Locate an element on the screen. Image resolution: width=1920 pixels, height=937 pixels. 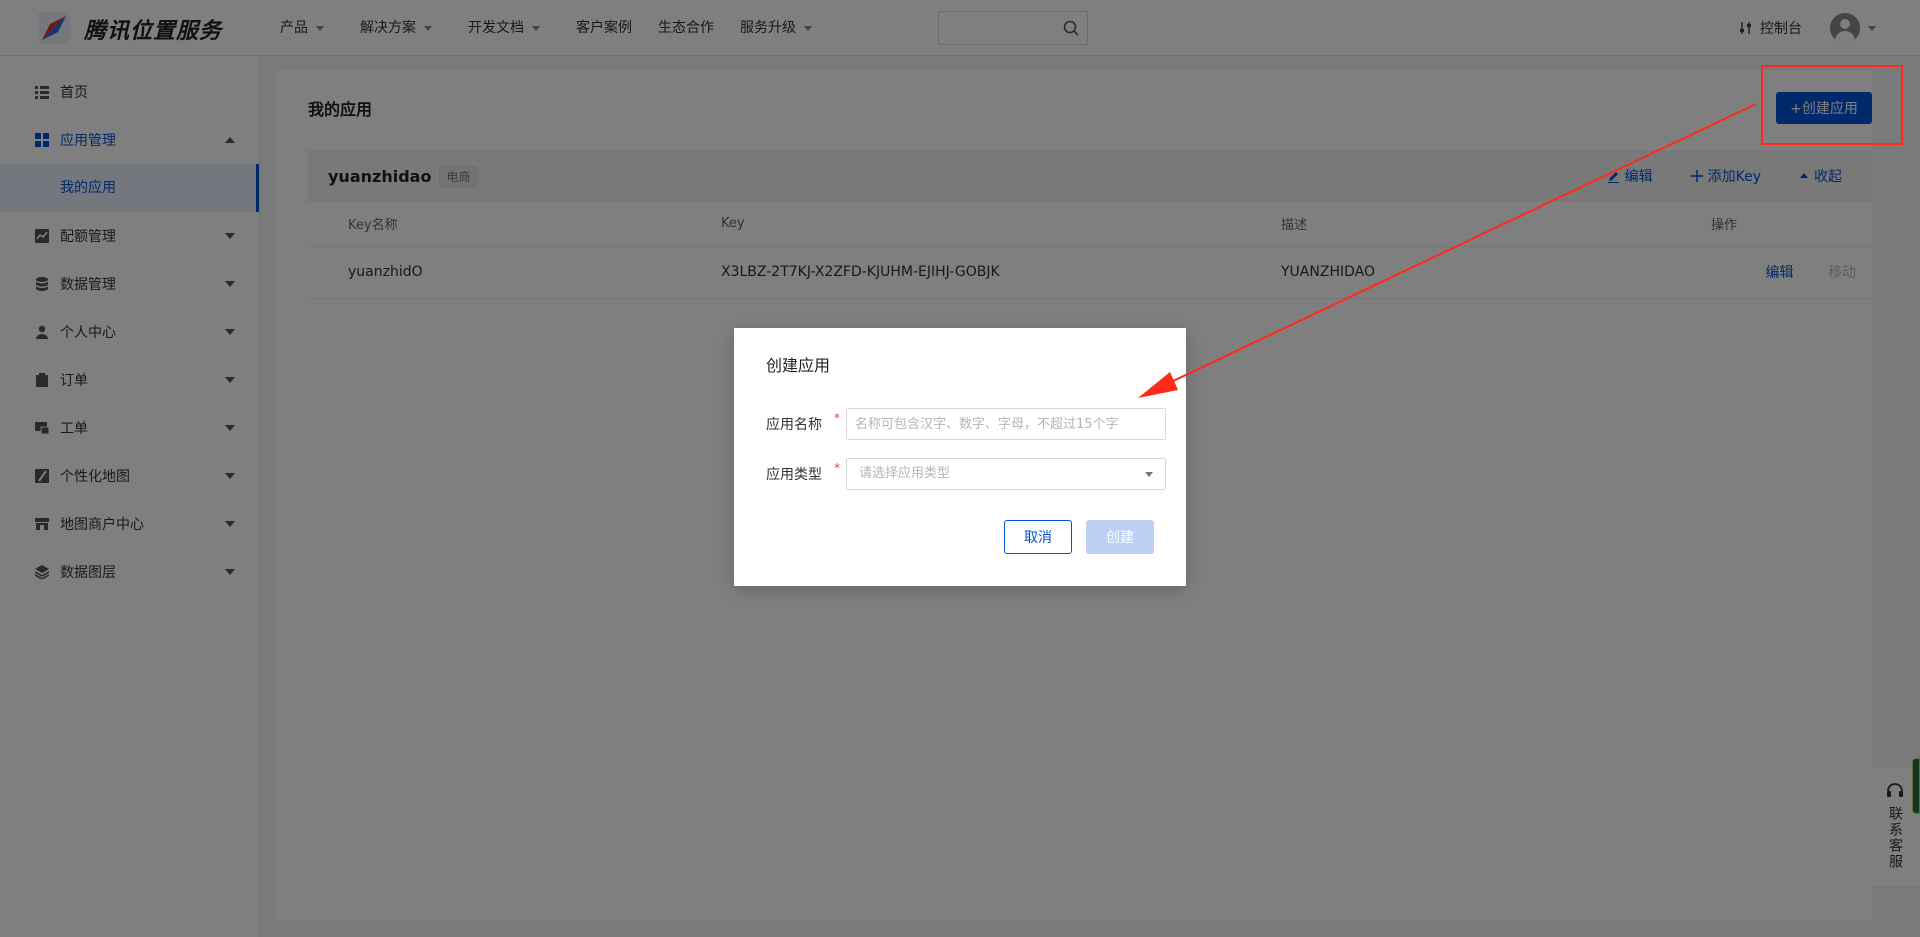
create-app-dialog: 创建应用 应用名称 * 应用类型 * 请选择应用类型 取消 创建 is located at coordinates (960, 457).